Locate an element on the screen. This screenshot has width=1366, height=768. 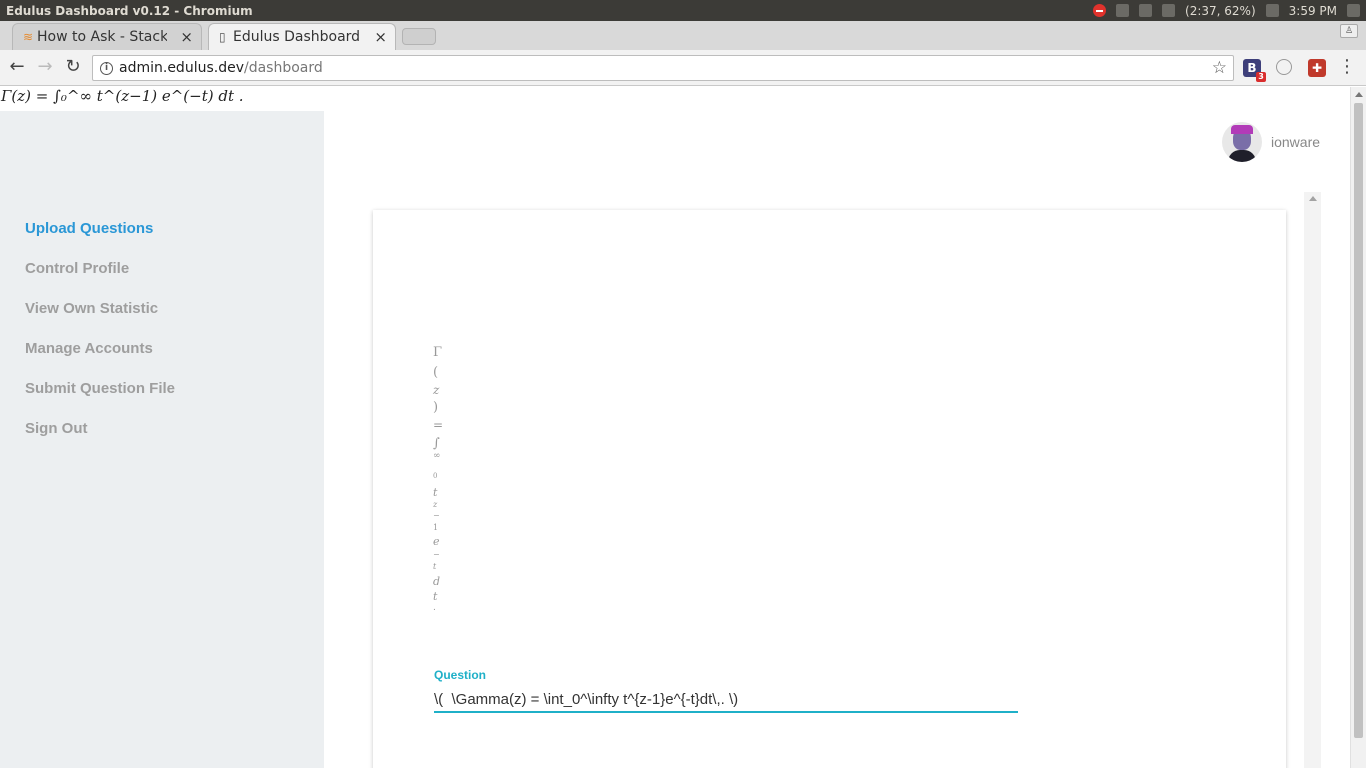
tab-label: How to Ask - Stack O is located at coordinates (102, 37).